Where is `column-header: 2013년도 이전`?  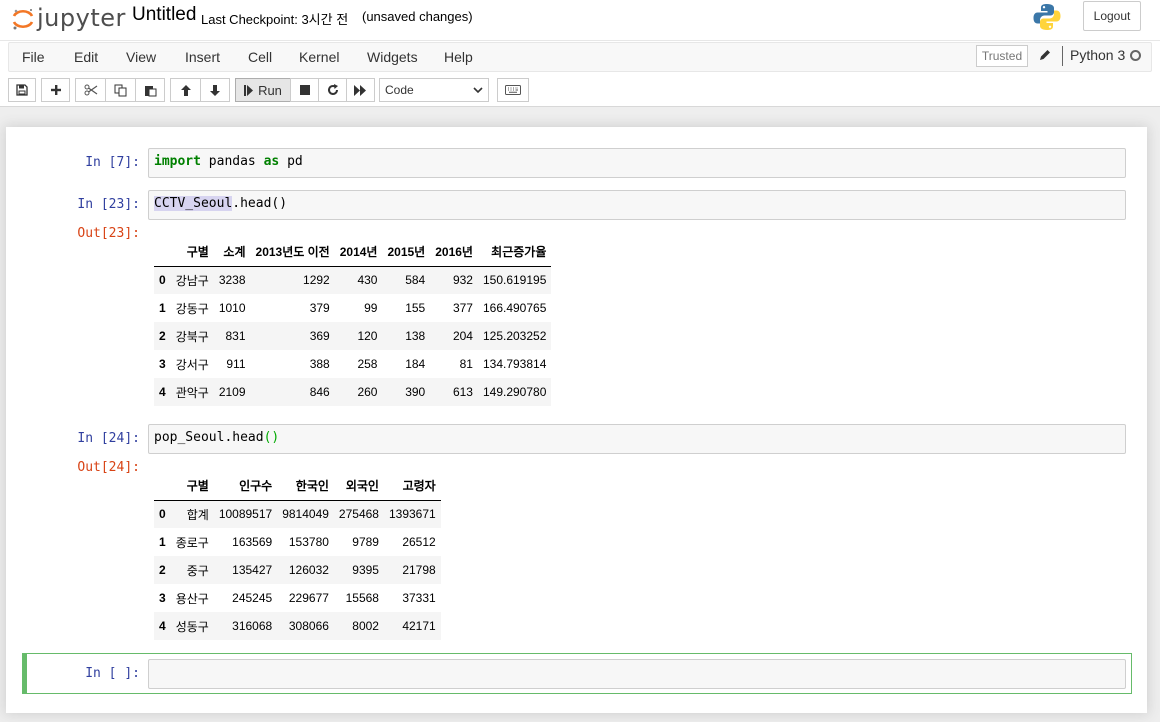
column-header: 2013년도 이전 is located at coordinates (292, 252).